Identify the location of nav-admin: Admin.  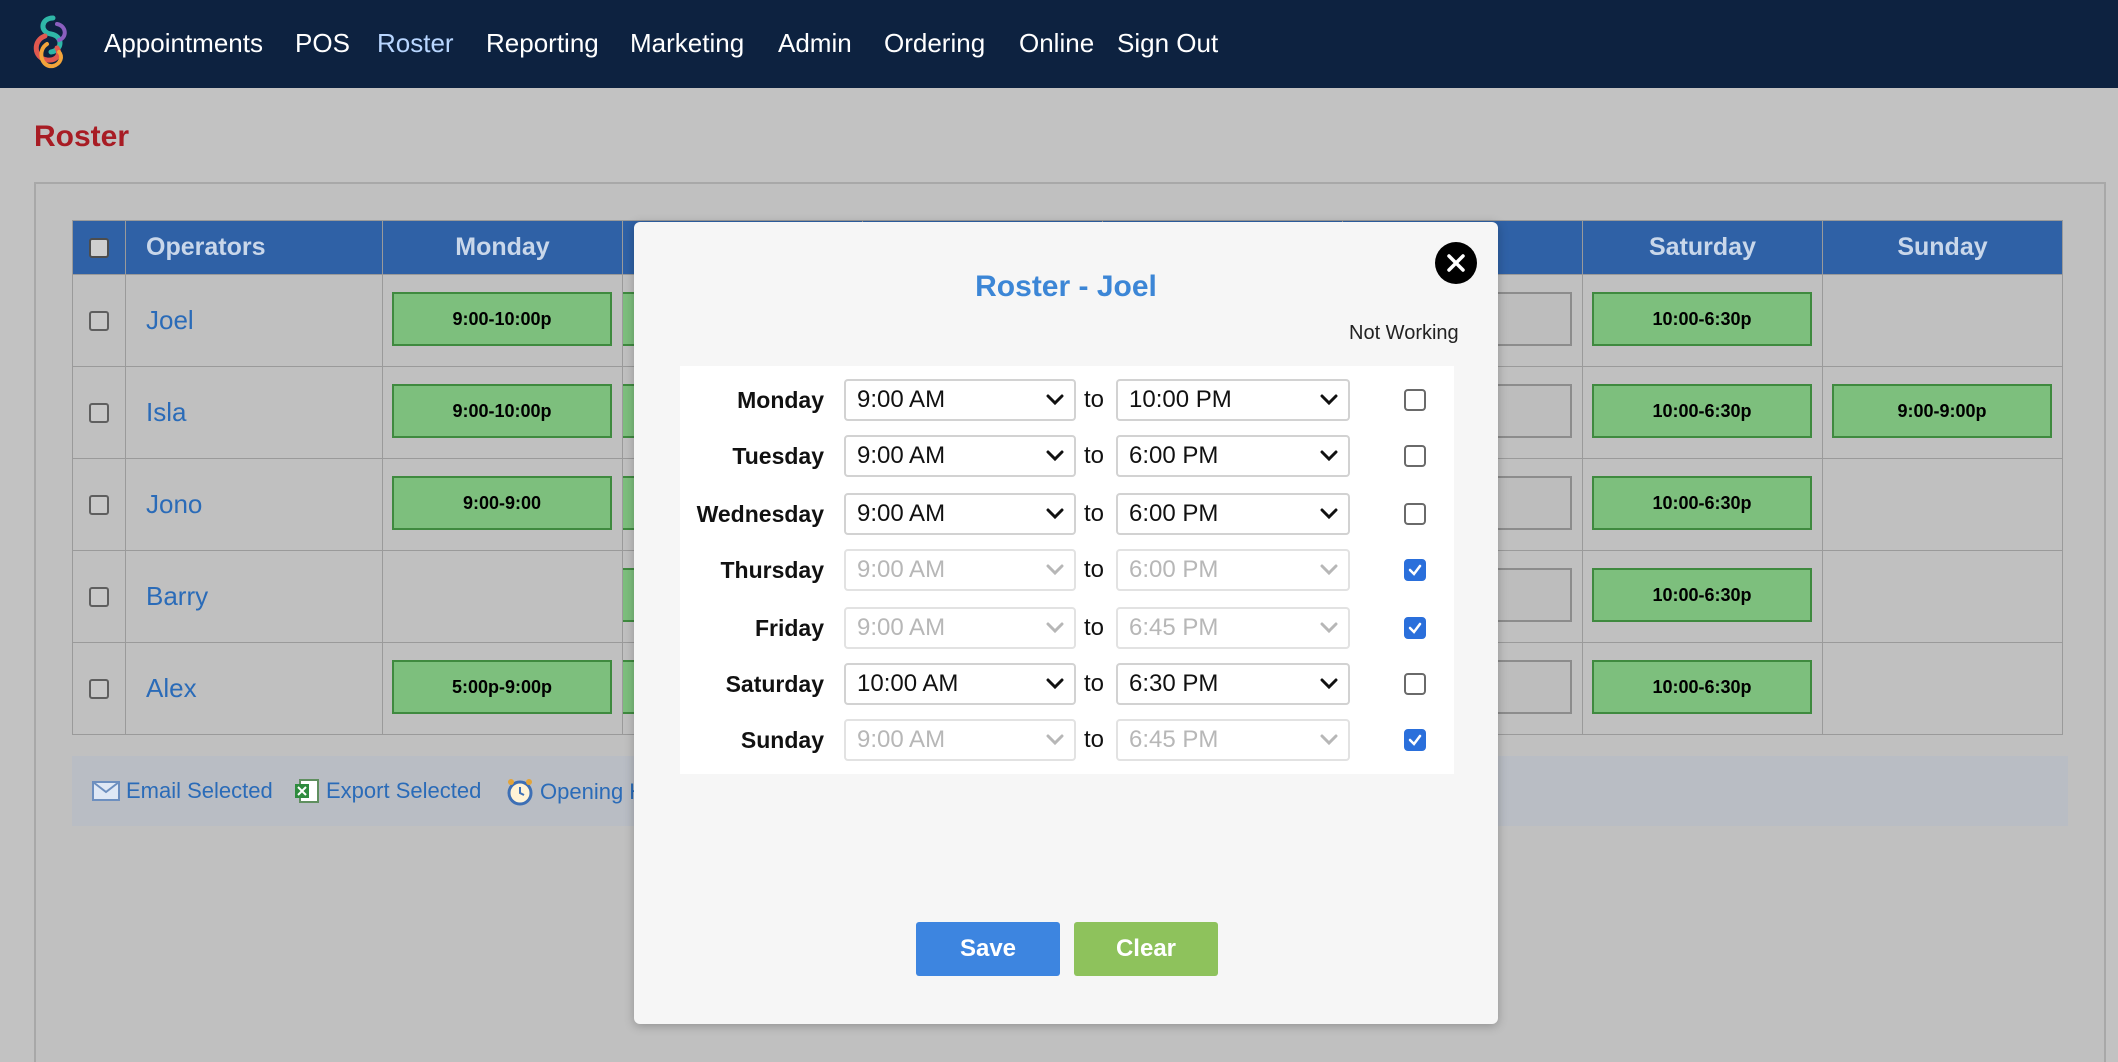
(815, 43).